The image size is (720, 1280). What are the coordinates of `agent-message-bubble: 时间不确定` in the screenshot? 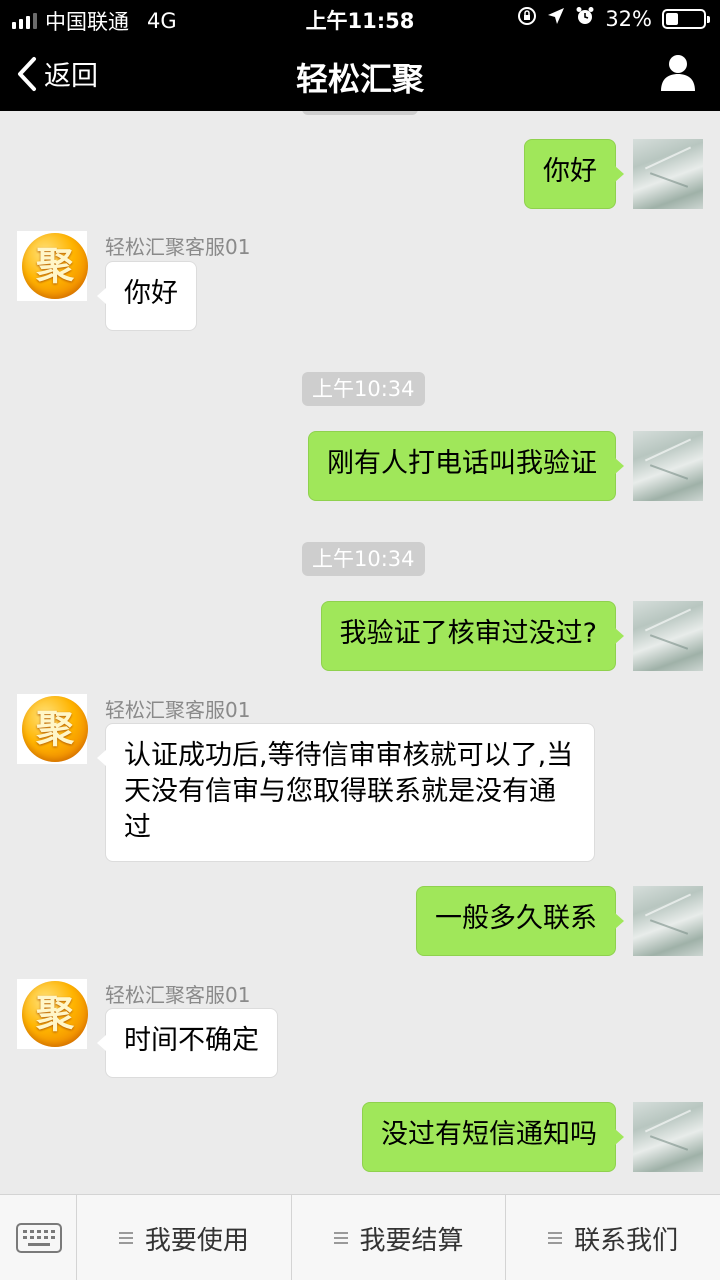 It's located at (187, 1043).